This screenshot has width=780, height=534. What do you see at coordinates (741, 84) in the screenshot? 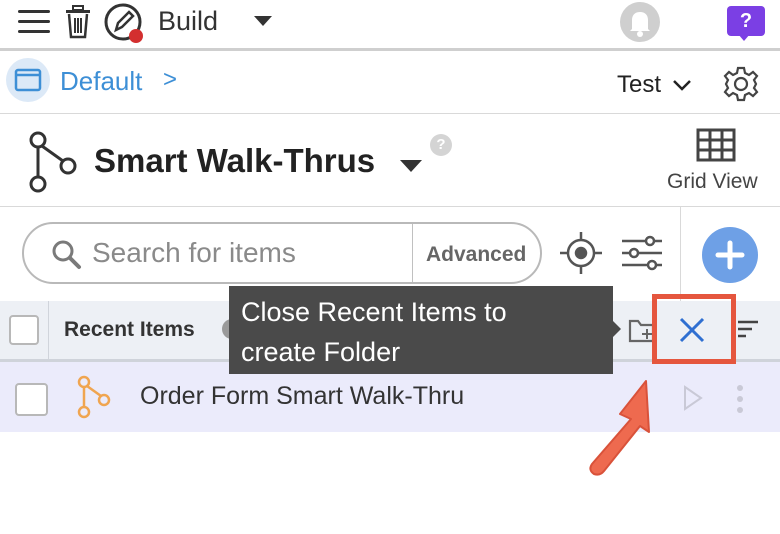
I see `gear-icon` at bounding box center [741, 84].